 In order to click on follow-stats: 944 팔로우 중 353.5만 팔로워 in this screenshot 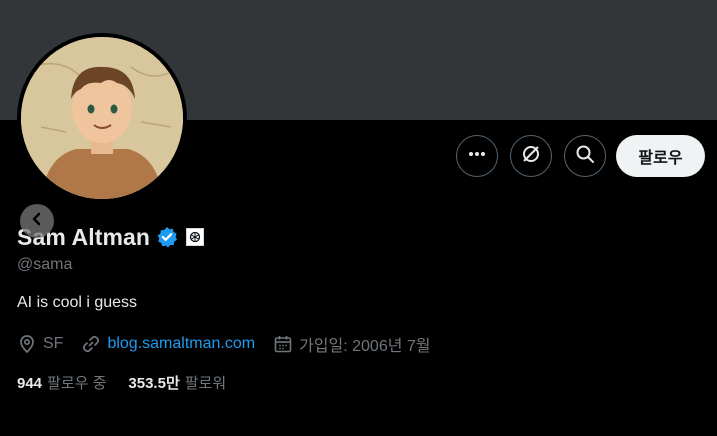, I will do `click(132, 382)`.